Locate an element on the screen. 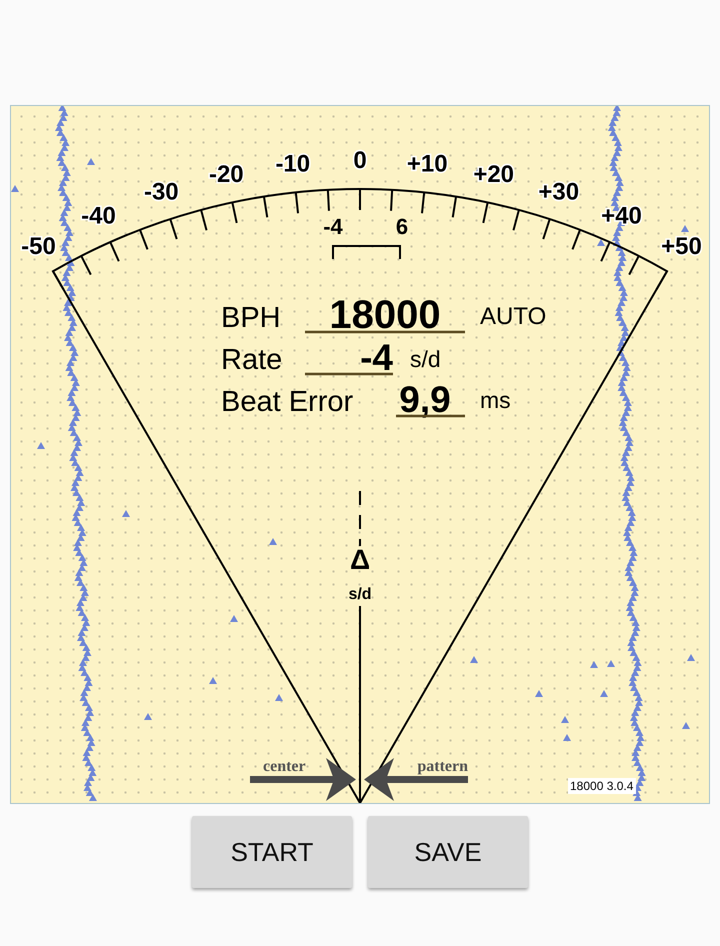  arrow-label: pattern is located at coordinates (442, 766).